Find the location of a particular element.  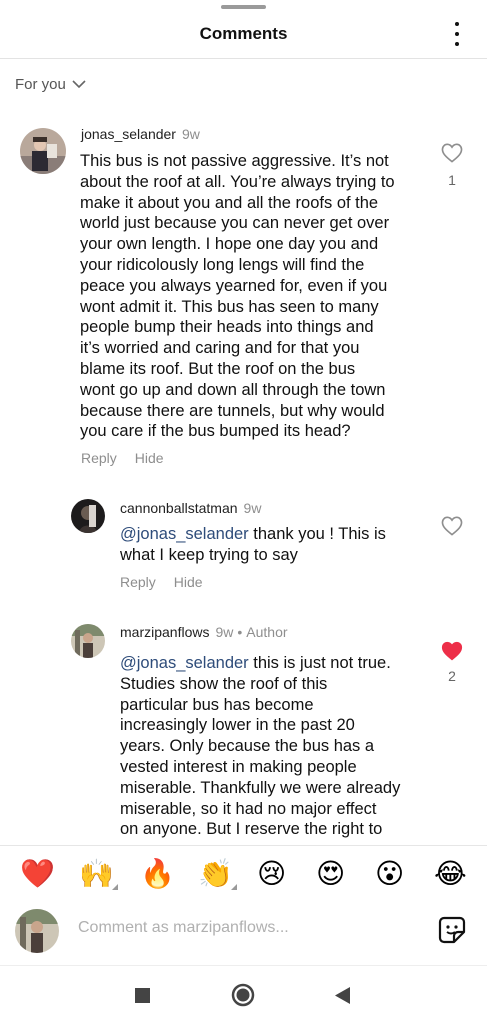

sticker-icon is located at coordinates (452, 932).